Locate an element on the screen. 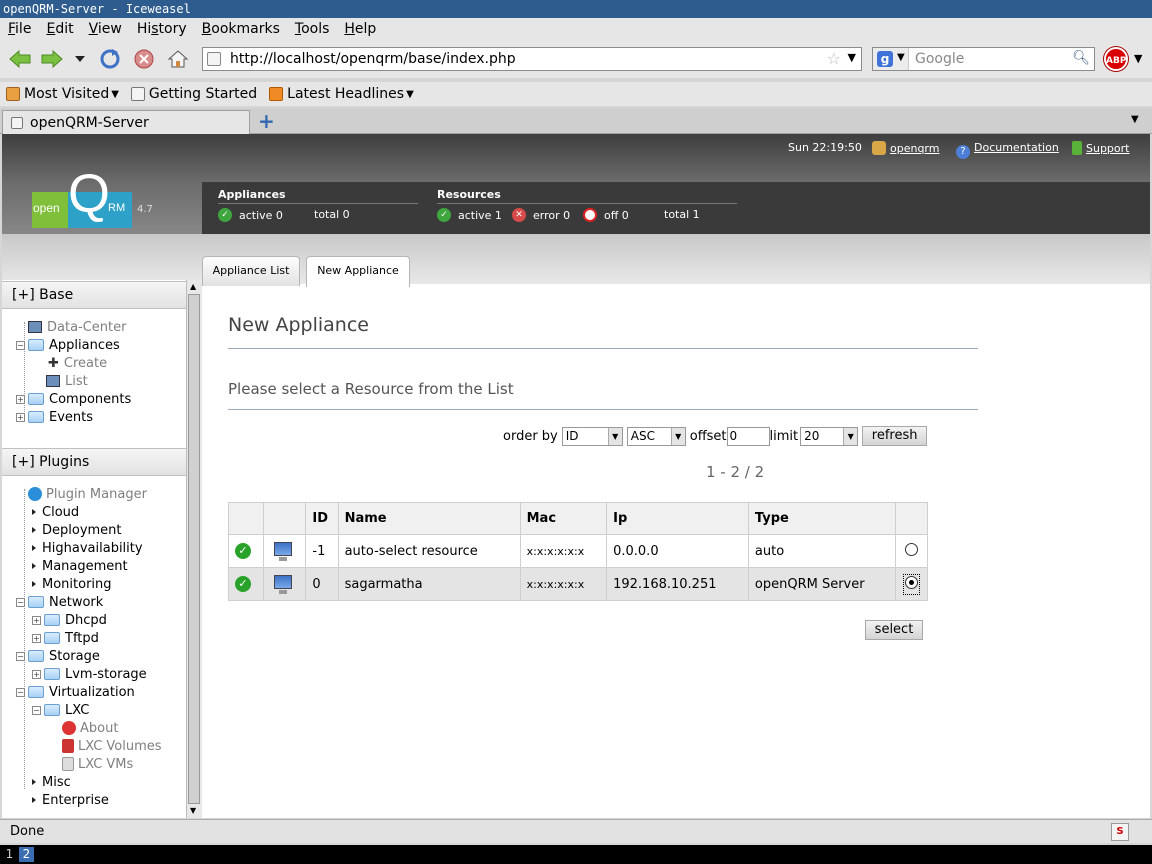 The height and width of the screenshot is (864, 1152). base-section-header: [+] Base is located at coordinates (94, 295).